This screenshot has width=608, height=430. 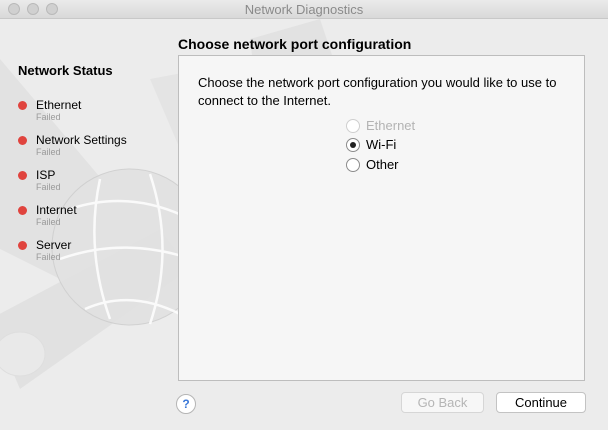 I want to click on go-back-button: Go Back, so click(x=442, y=402).